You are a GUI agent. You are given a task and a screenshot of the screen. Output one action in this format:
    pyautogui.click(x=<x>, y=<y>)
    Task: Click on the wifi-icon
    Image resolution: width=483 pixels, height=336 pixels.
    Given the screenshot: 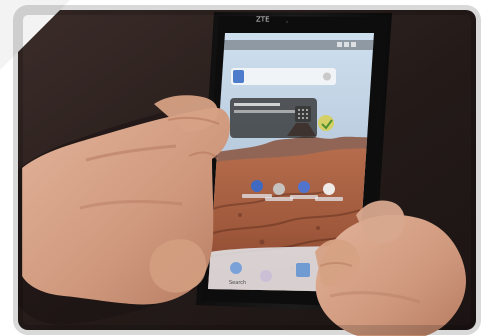 What is the action you would take?
    pyautogui.click(x=346, y=44)
    